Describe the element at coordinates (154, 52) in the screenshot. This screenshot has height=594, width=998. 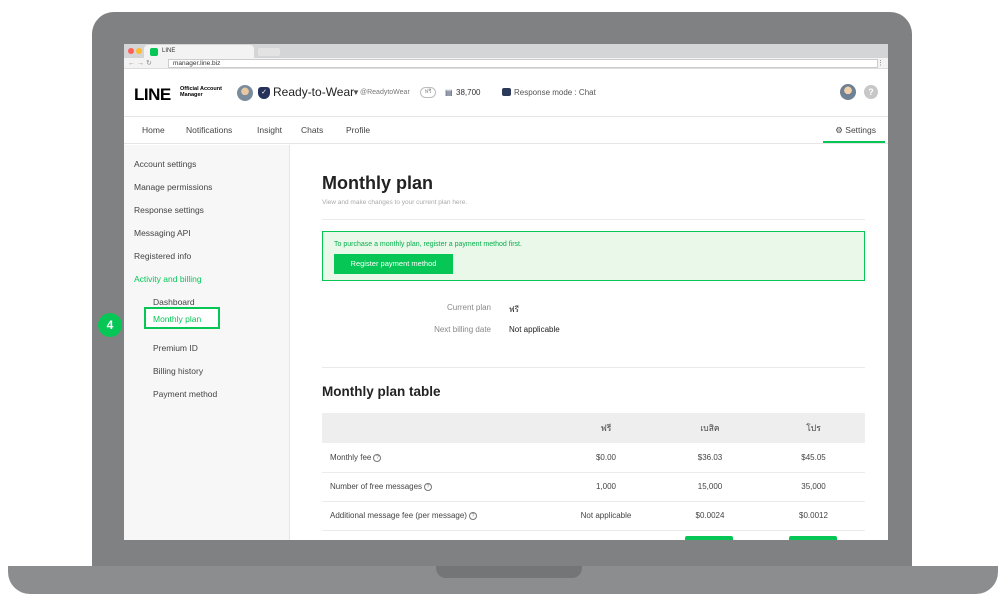
I see `line-favicon-icon` at that location.